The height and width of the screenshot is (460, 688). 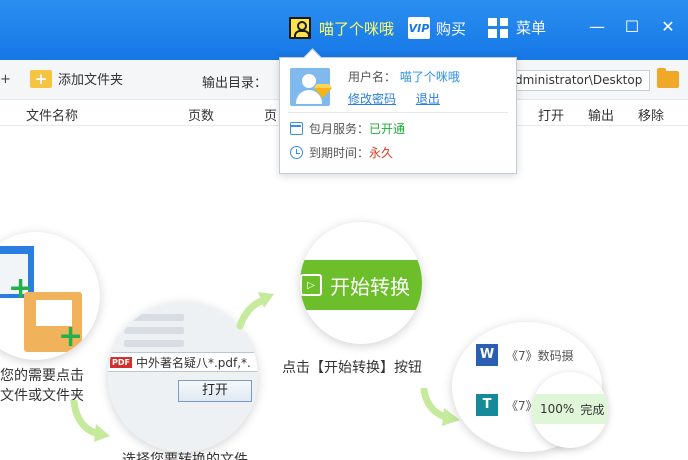 I want to click on menu-grid-icon, so click(x=498, y=27).